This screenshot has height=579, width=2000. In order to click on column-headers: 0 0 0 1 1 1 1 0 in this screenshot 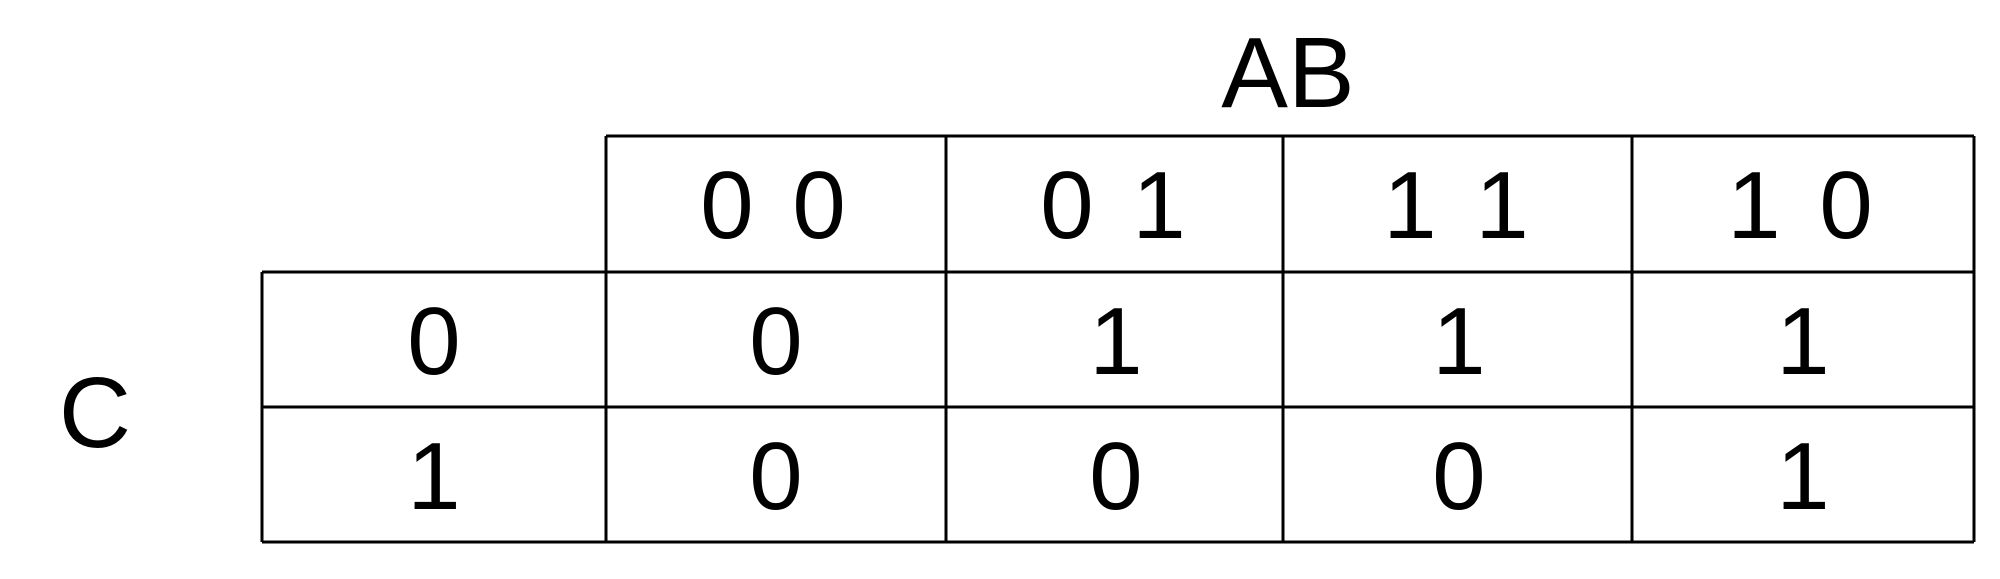, I will do `click(1289, 205)`.